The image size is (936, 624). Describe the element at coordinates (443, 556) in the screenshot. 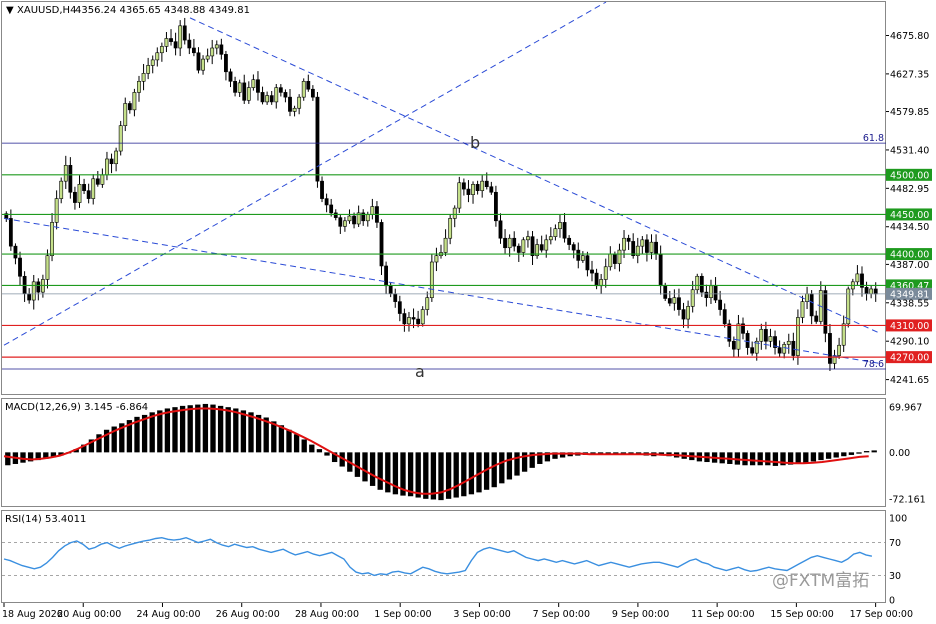

I see `rsi-panel` at that location.